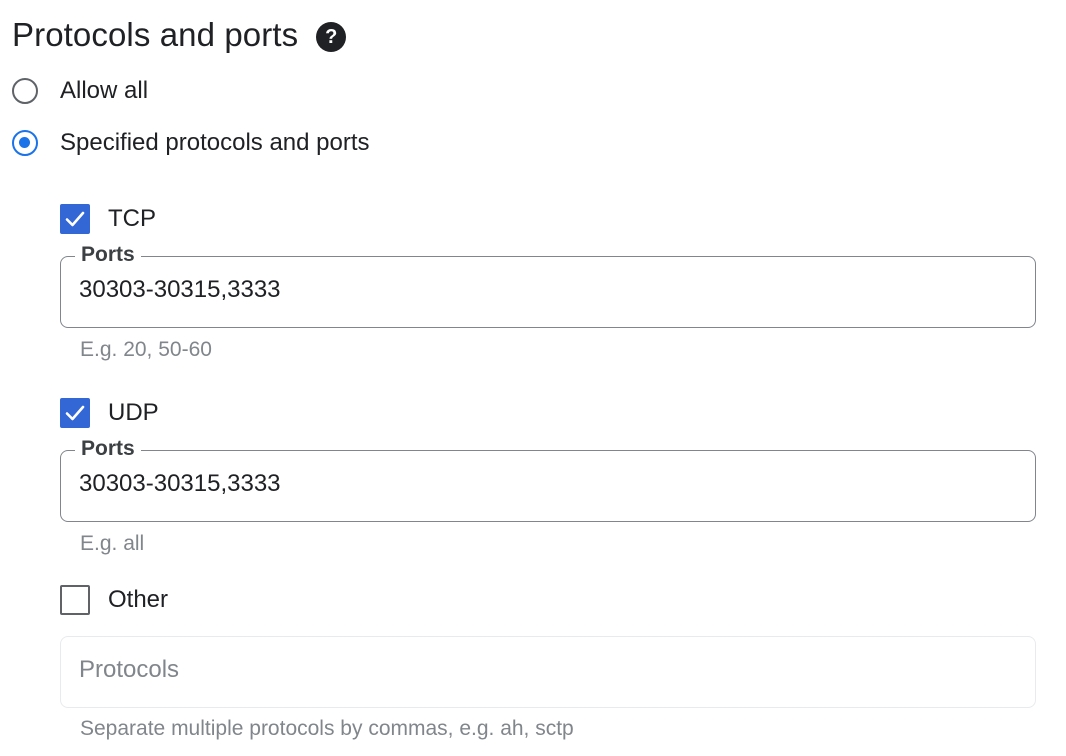  I want to click on tcp-ports-field: Ports, so click(548, 285).